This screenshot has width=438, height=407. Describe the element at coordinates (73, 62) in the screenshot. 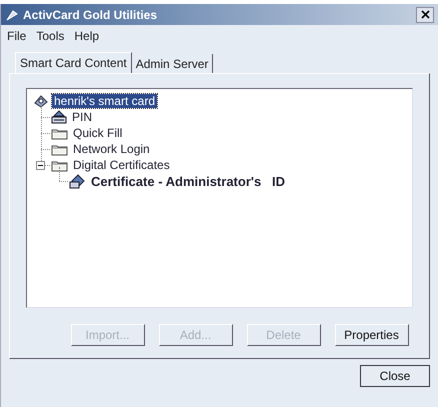

I see `tab: Smart Card Content` at that location.